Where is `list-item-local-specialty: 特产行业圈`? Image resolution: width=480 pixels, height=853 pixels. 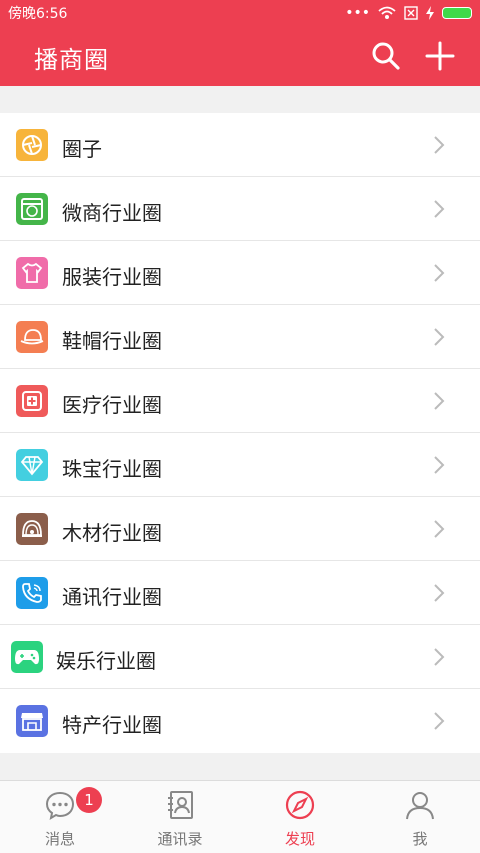
list-item-local-specialty: 特产行业圈 is located at coordinates (240, 721).